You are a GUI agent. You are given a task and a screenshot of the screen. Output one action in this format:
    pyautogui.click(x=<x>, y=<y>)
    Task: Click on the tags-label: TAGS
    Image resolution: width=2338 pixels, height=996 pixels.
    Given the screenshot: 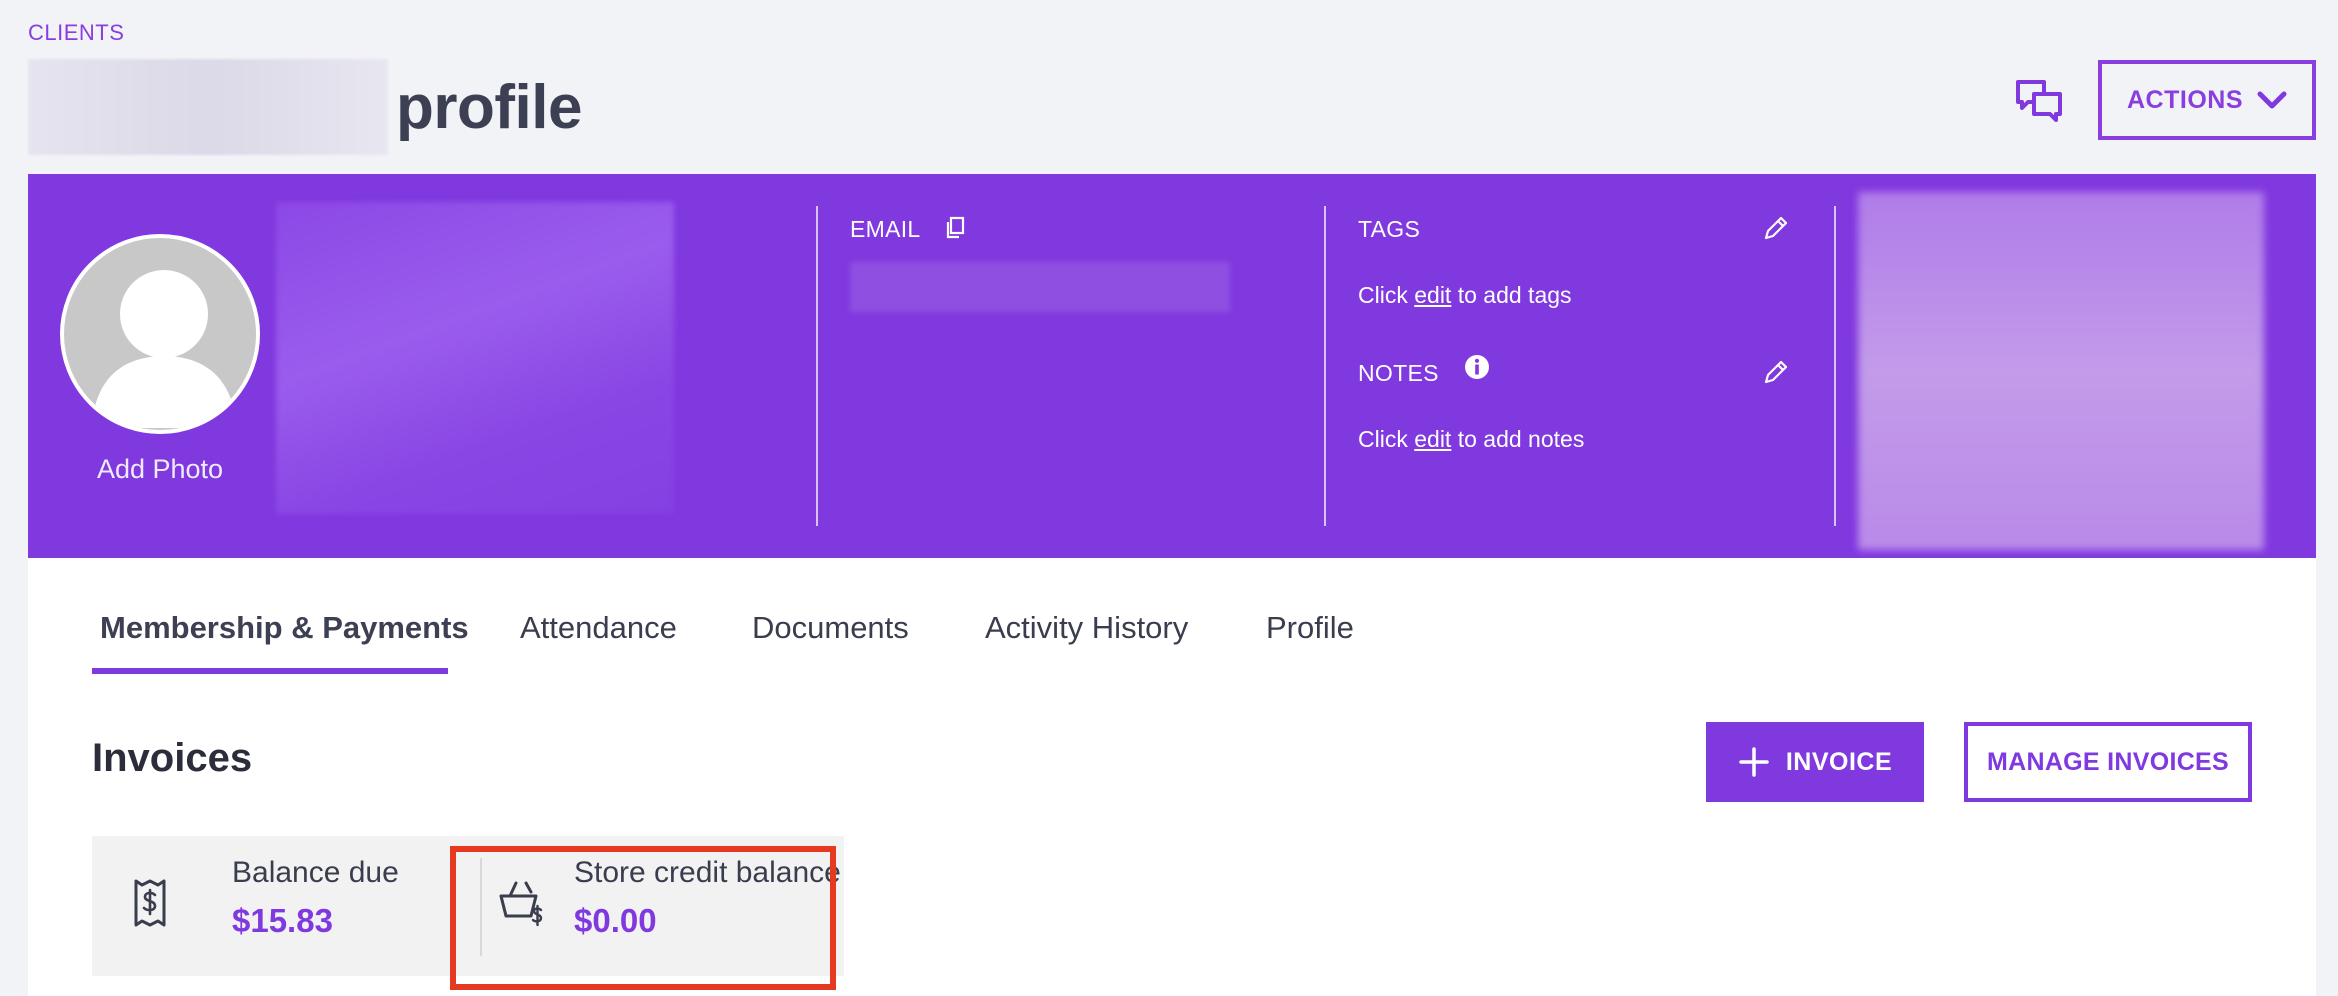 What is the action you would take?
    pyautogui.click(x=1389, y=229)
    